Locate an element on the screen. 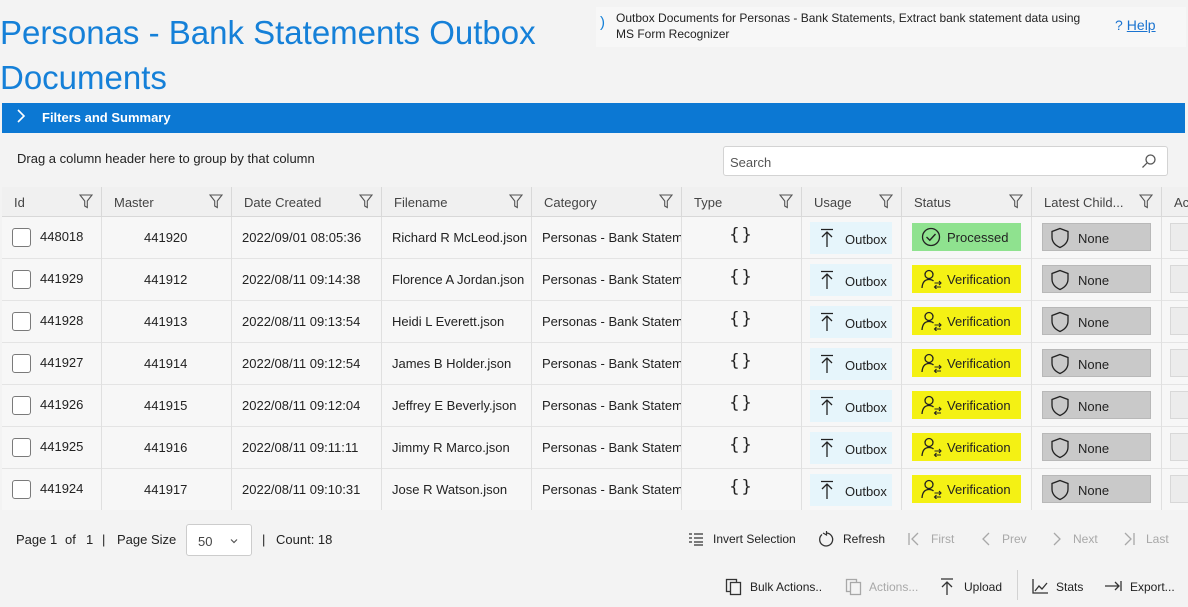 Image resolution: width=1188 pixels, height=607 pixels. cell-filename: Richard R McLeod.json is located at coordinates (457, 238).